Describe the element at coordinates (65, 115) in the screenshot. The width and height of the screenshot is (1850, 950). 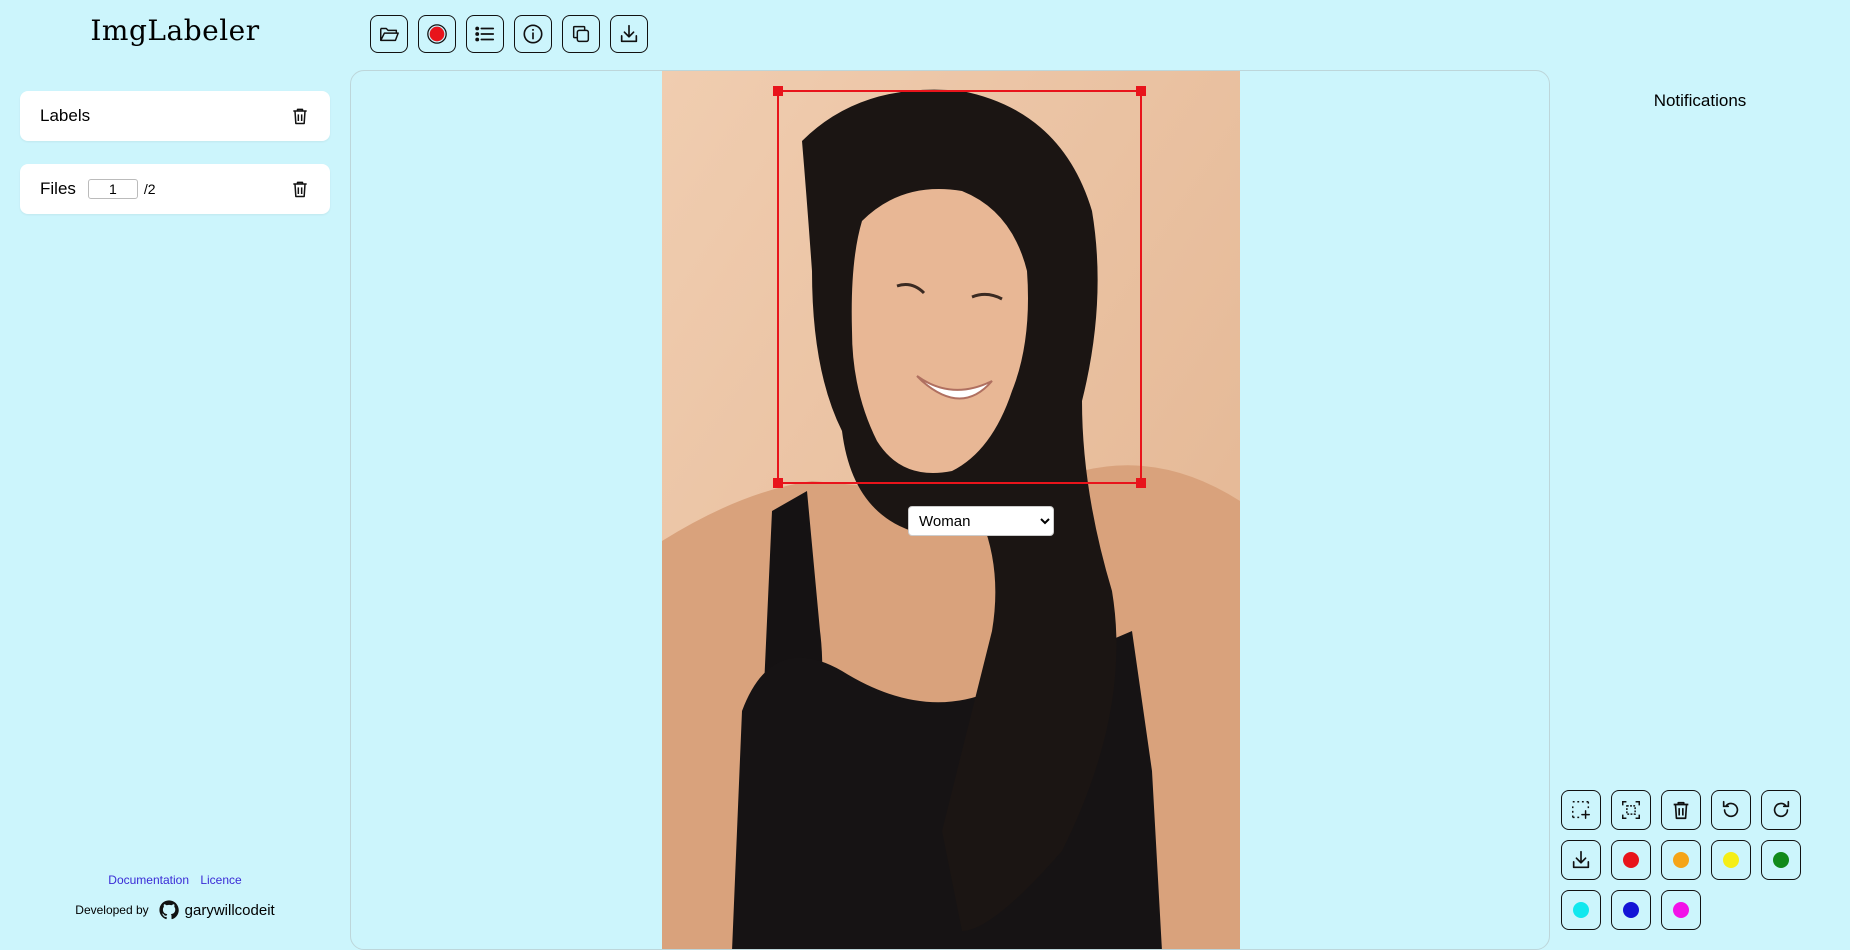
I see `labels-title: Labels` at that location.